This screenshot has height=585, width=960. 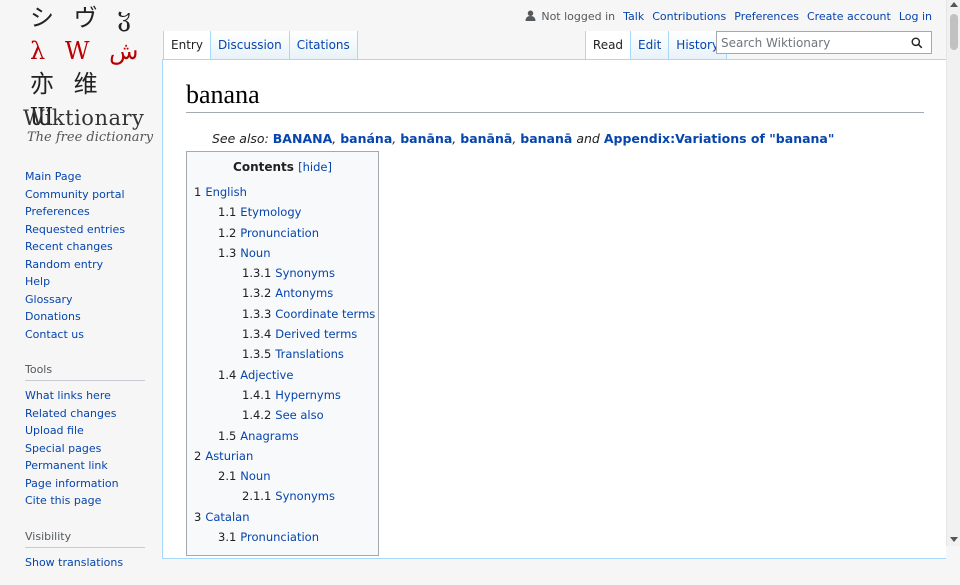 I want to click on sidebar-link: Requested entries, so click(x=75, y=229).